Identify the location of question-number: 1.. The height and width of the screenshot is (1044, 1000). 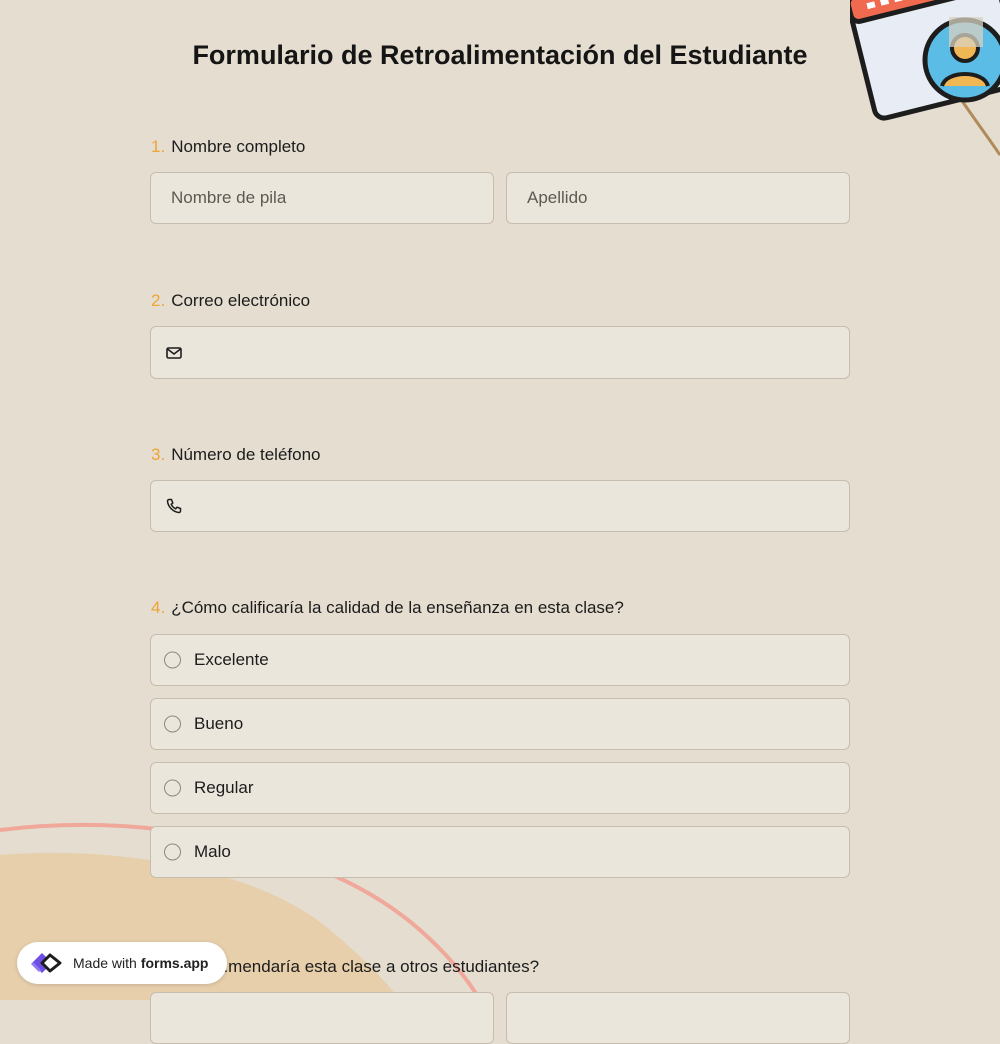
(158, 146).